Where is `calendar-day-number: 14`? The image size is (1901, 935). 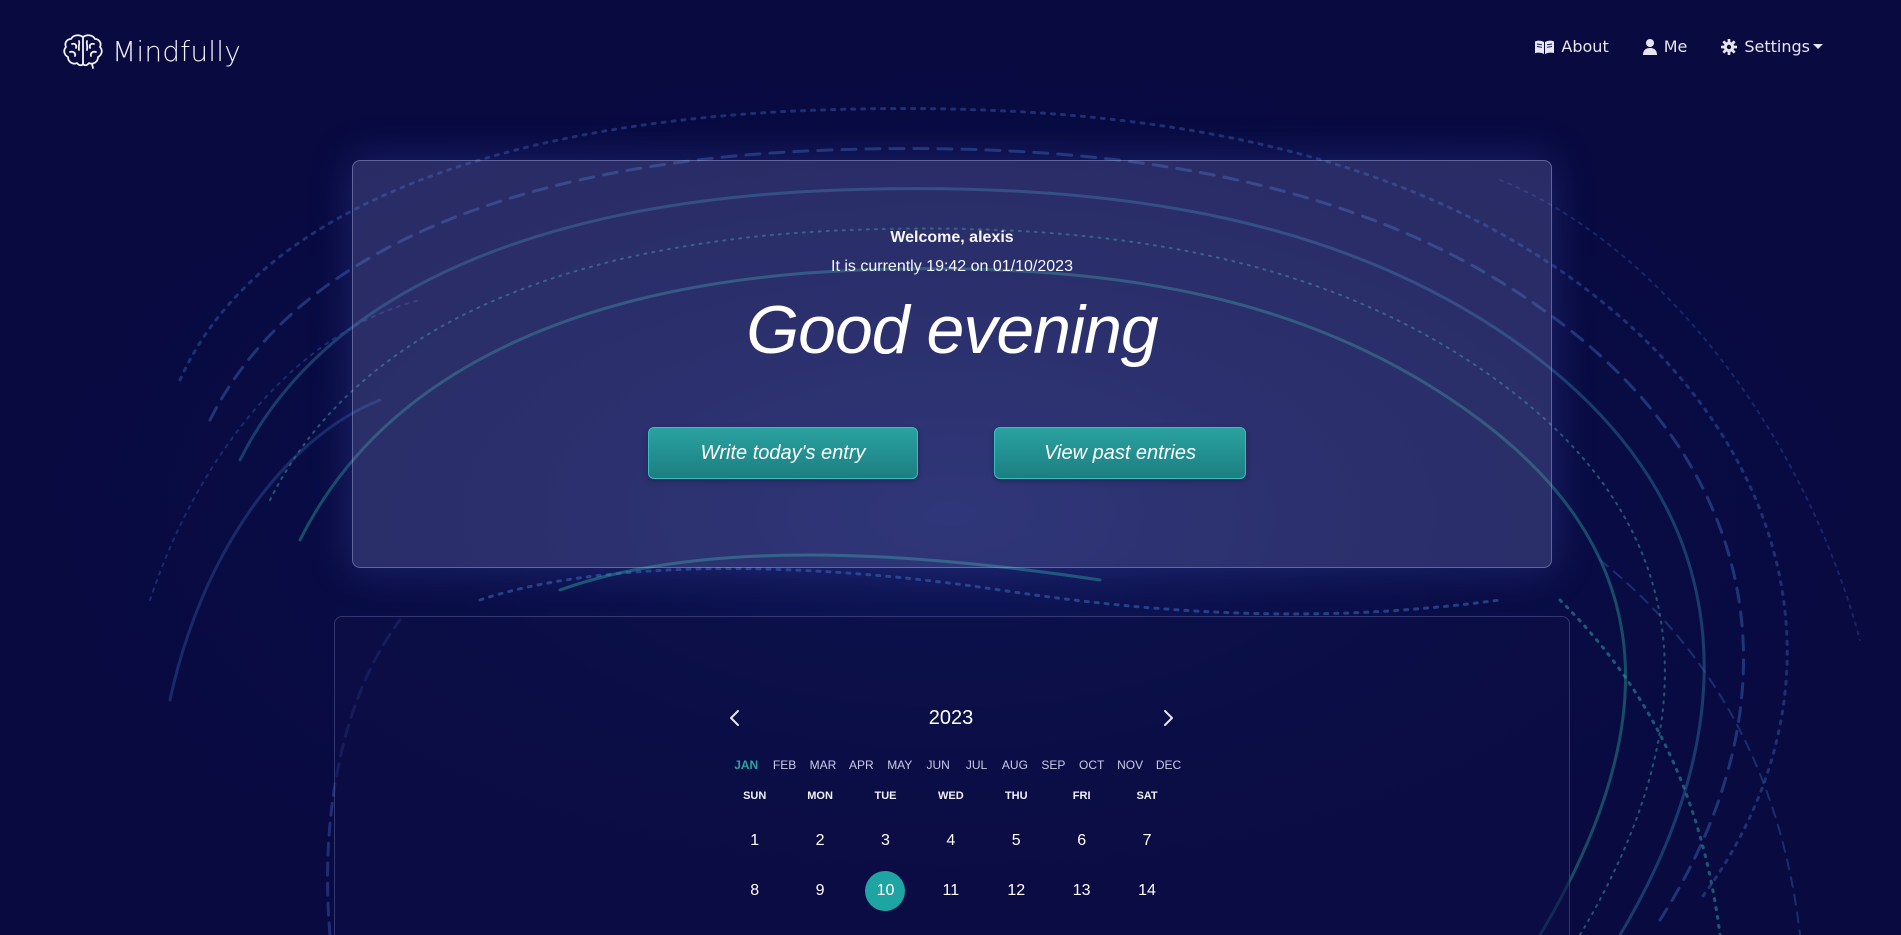
calendar-day-number: 14 is located at coordinates (1147, 890).